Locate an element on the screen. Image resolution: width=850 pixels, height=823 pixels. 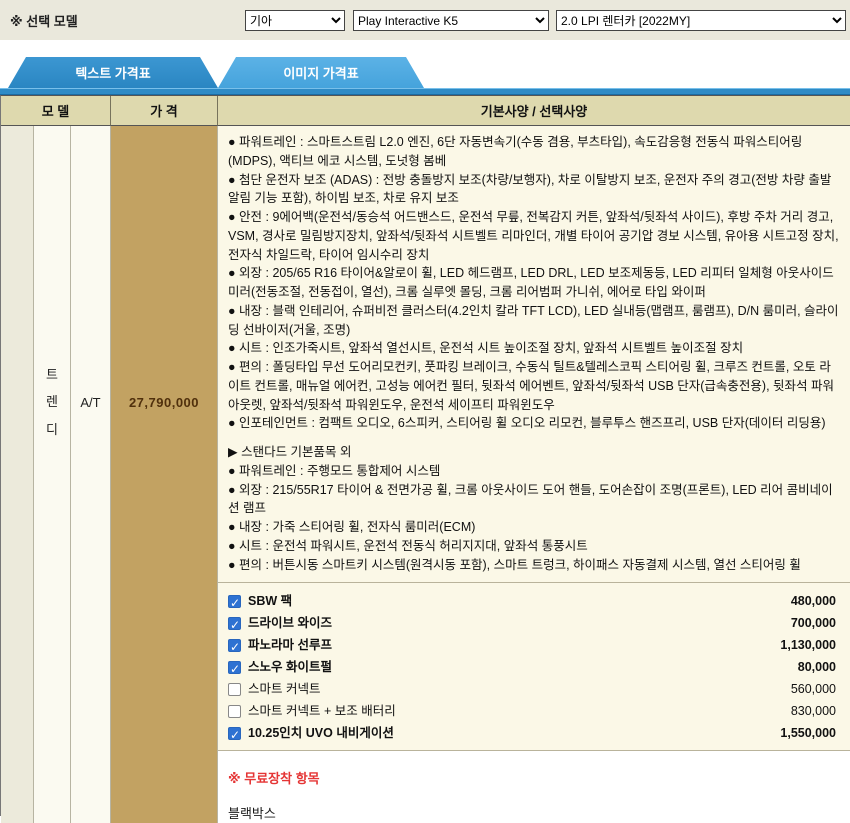
option-label: 10.25인치 UVO 내비게이션 is located at coordinates (321, 732).